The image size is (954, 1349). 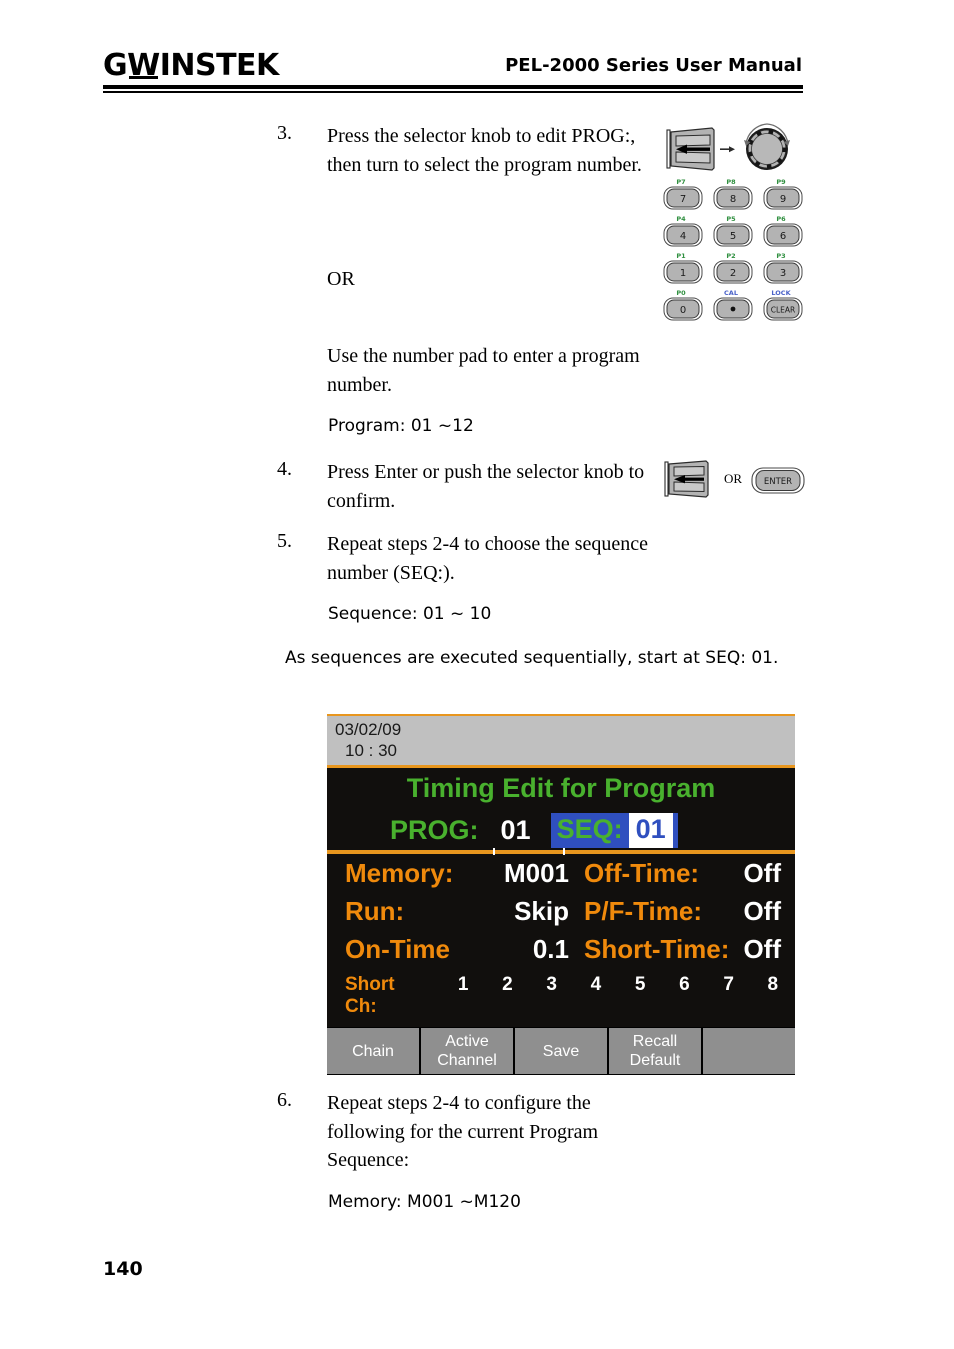 I want to click on key-8: P8 8, so click(x=733, y=194).